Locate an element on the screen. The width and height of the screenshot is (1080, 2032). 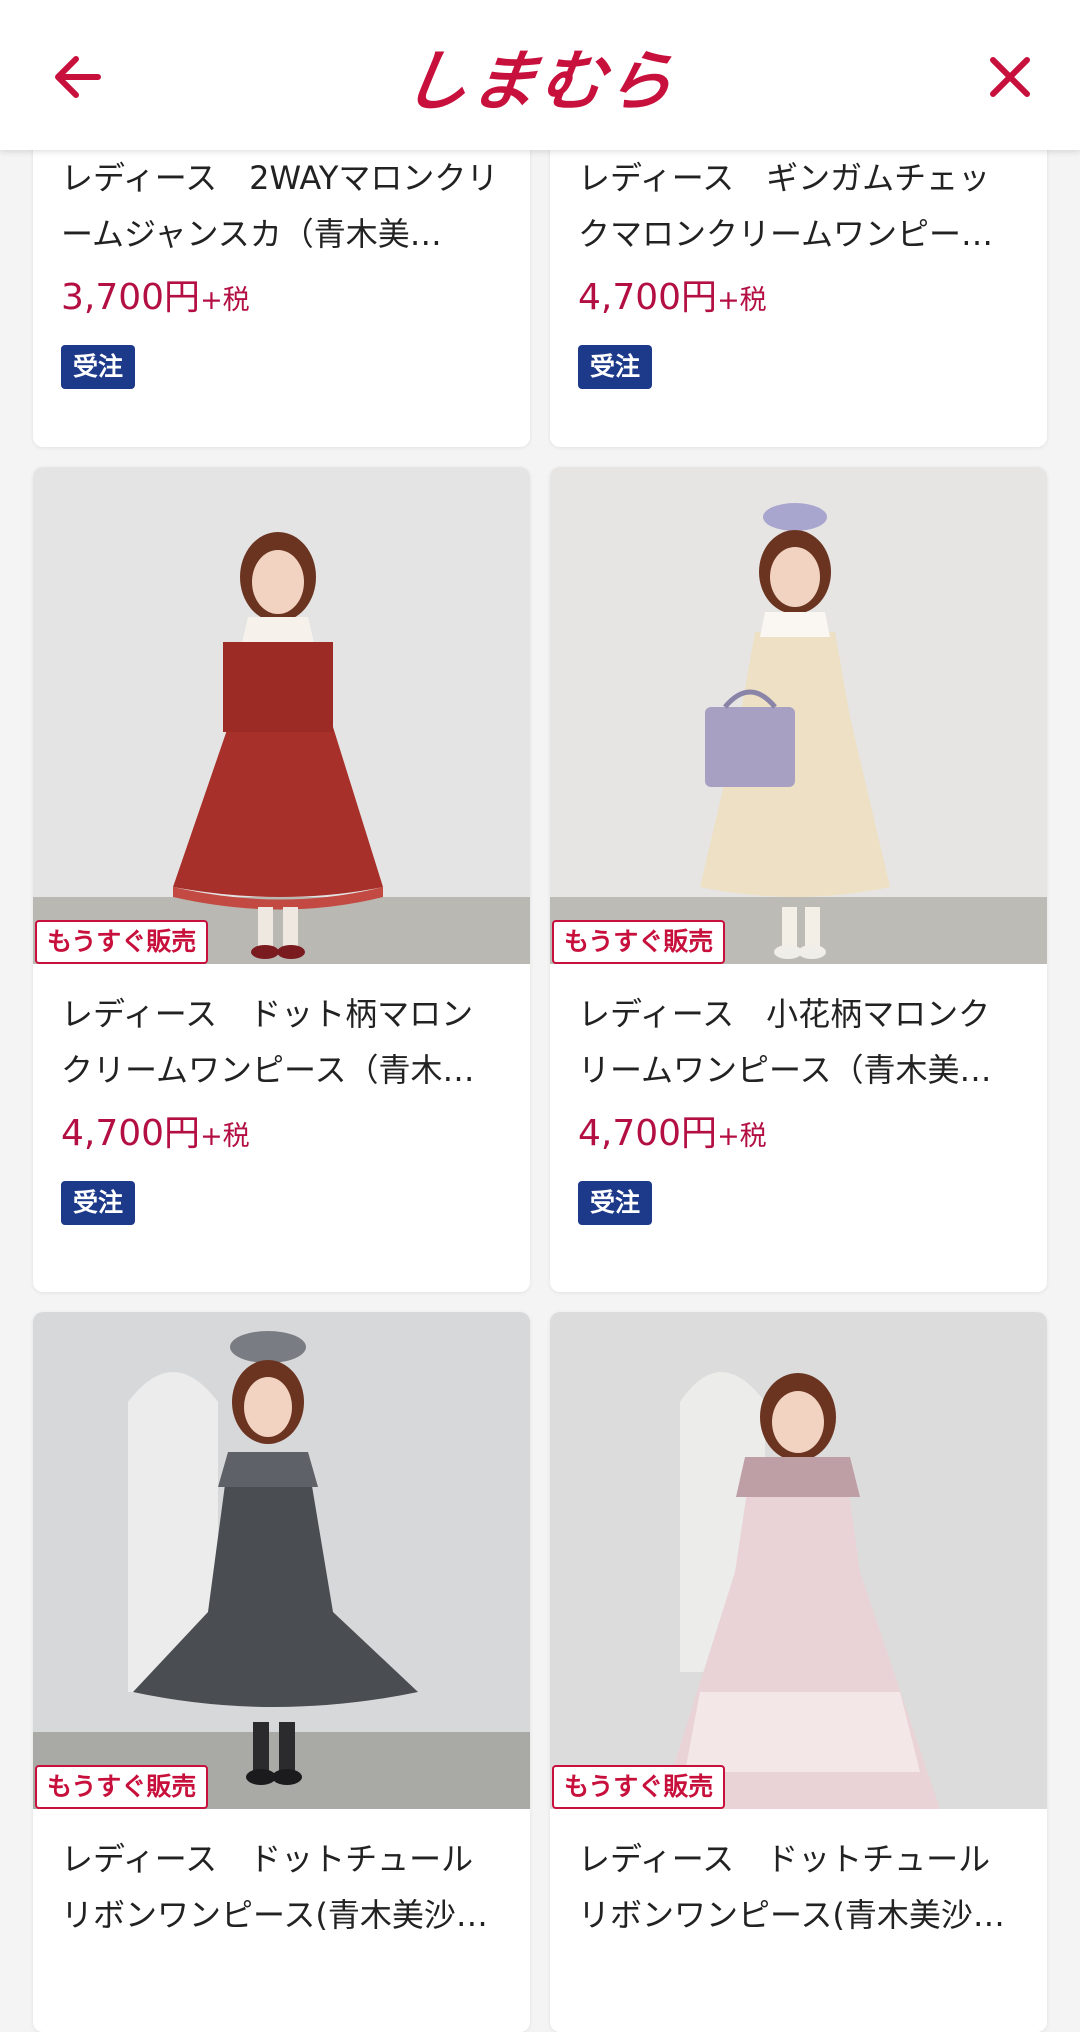
product-price: 3,700円+税 is located at coordinates (155, 297).